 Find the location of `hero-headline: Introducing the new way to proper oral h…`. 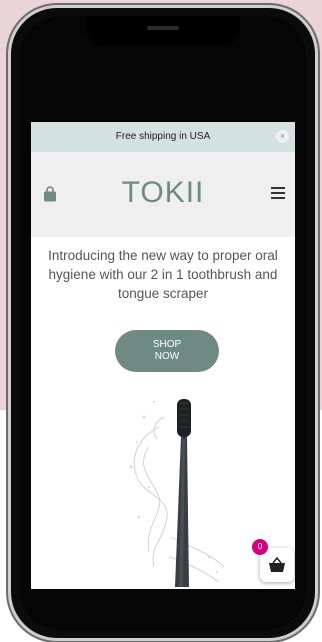

hero-headline: Introducing the new way to proper oral h… is located at coordinates (163, 274).